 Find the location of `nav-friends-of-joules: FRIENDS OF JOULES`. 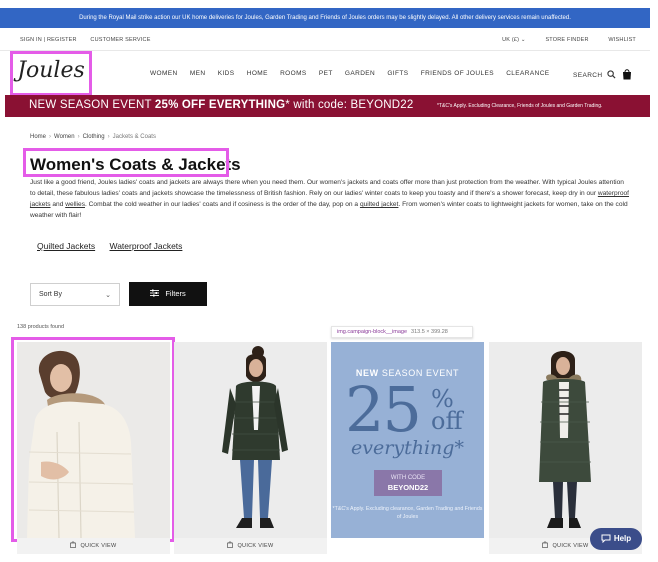

nav-friends-of-joules: FRIENDS OF JOULES is located at coordinates (457, 73).